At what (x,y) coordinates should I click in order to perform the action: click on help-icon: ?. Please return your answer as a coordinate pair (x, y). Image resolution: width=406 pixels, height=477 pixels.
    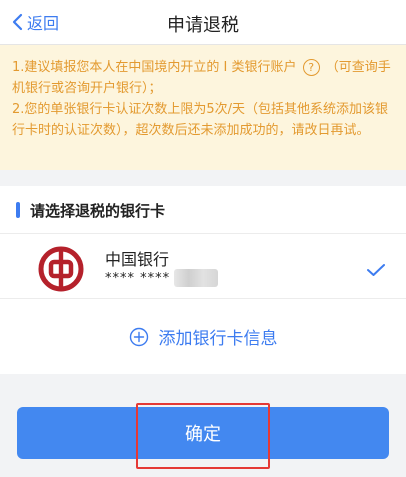
    Looking at the image, I should click on (311, 67).